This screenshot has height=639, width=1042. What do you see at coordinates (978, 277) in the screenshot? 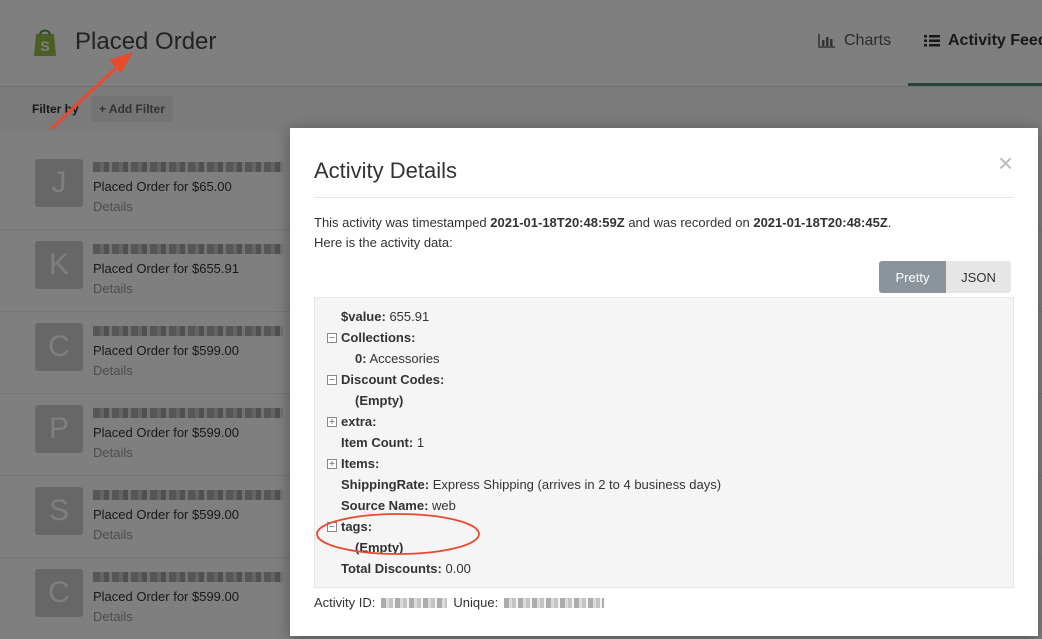
I see `json-button: JSON` at bounding box center [978, 277].